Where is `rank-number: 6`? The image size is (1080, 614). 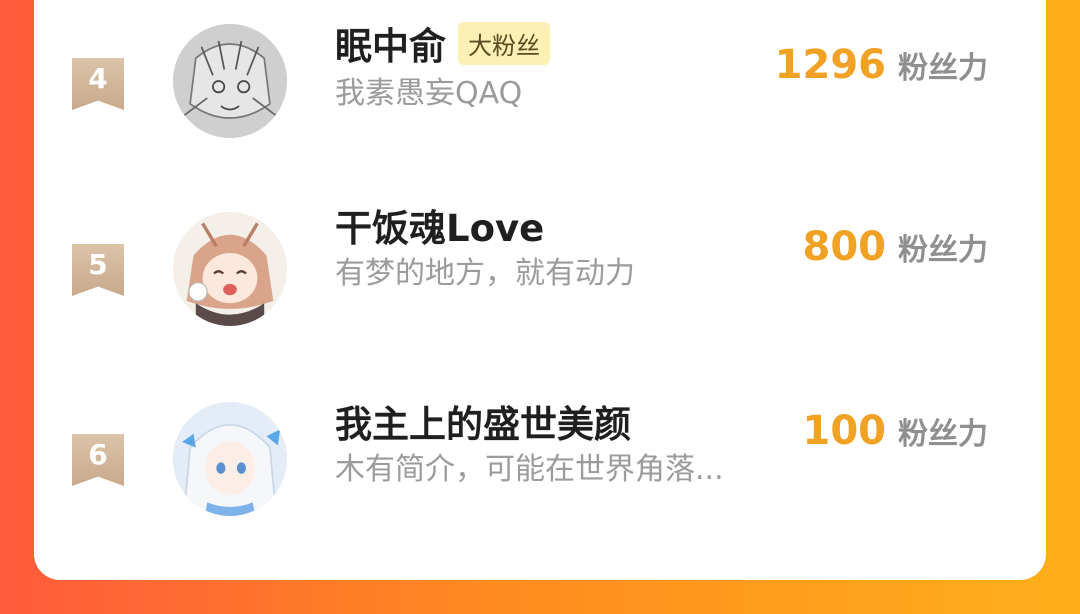
rank-number: 6 is located at coordinates (98, 454).